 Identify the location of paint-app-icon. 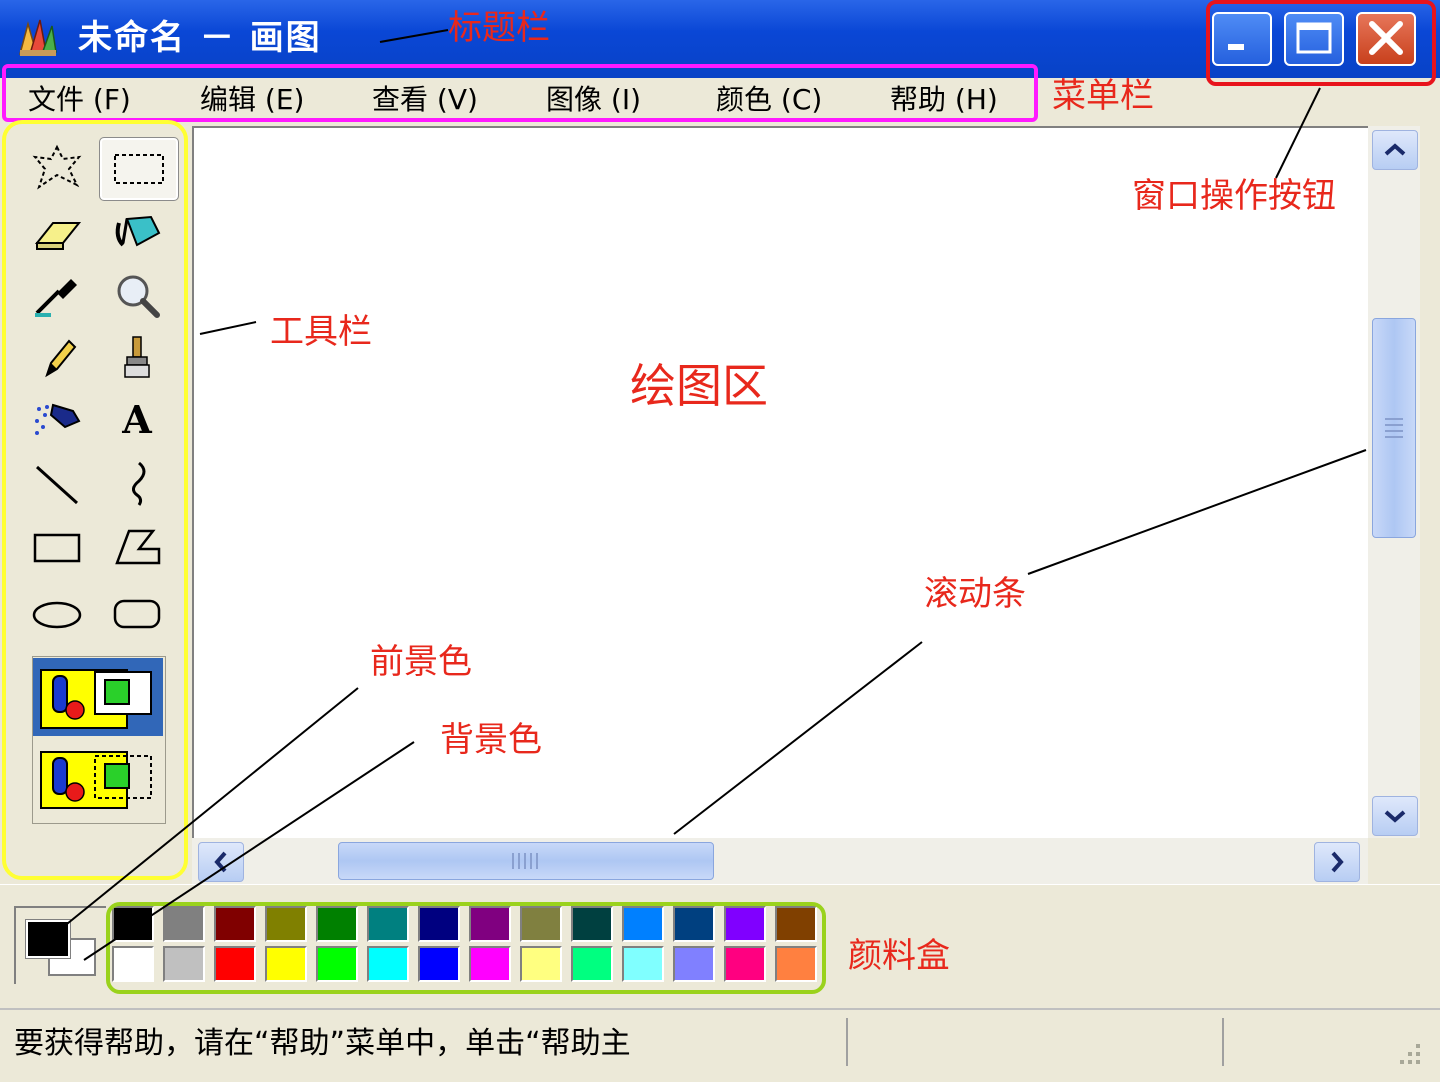
(37, 37).